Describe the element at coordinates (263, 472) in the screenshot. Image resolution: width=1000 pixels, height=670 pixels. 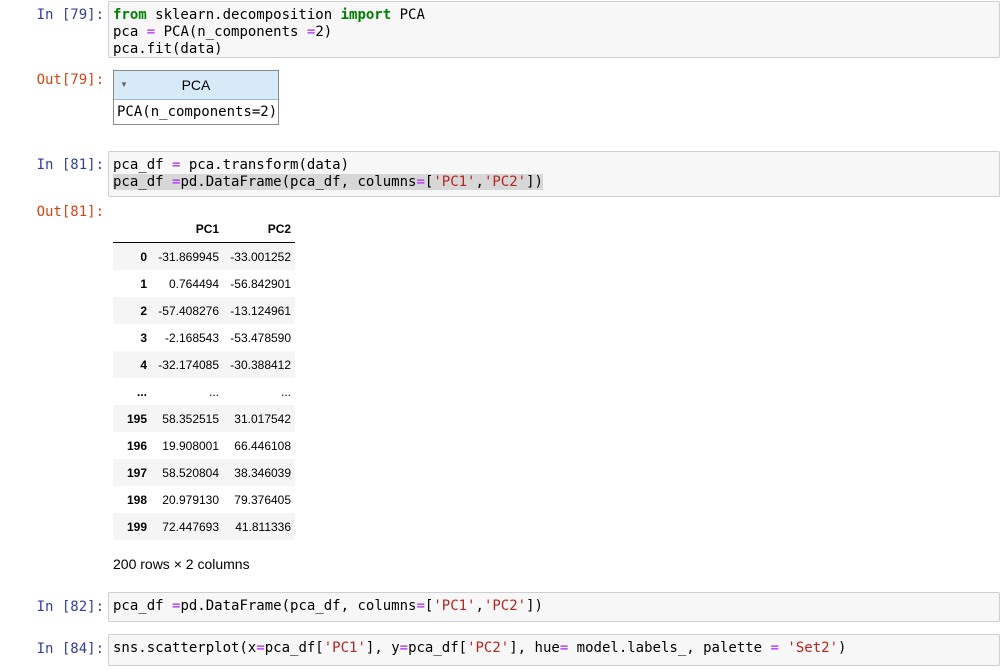
I see `pc2-cell: 38.346039` at that location.